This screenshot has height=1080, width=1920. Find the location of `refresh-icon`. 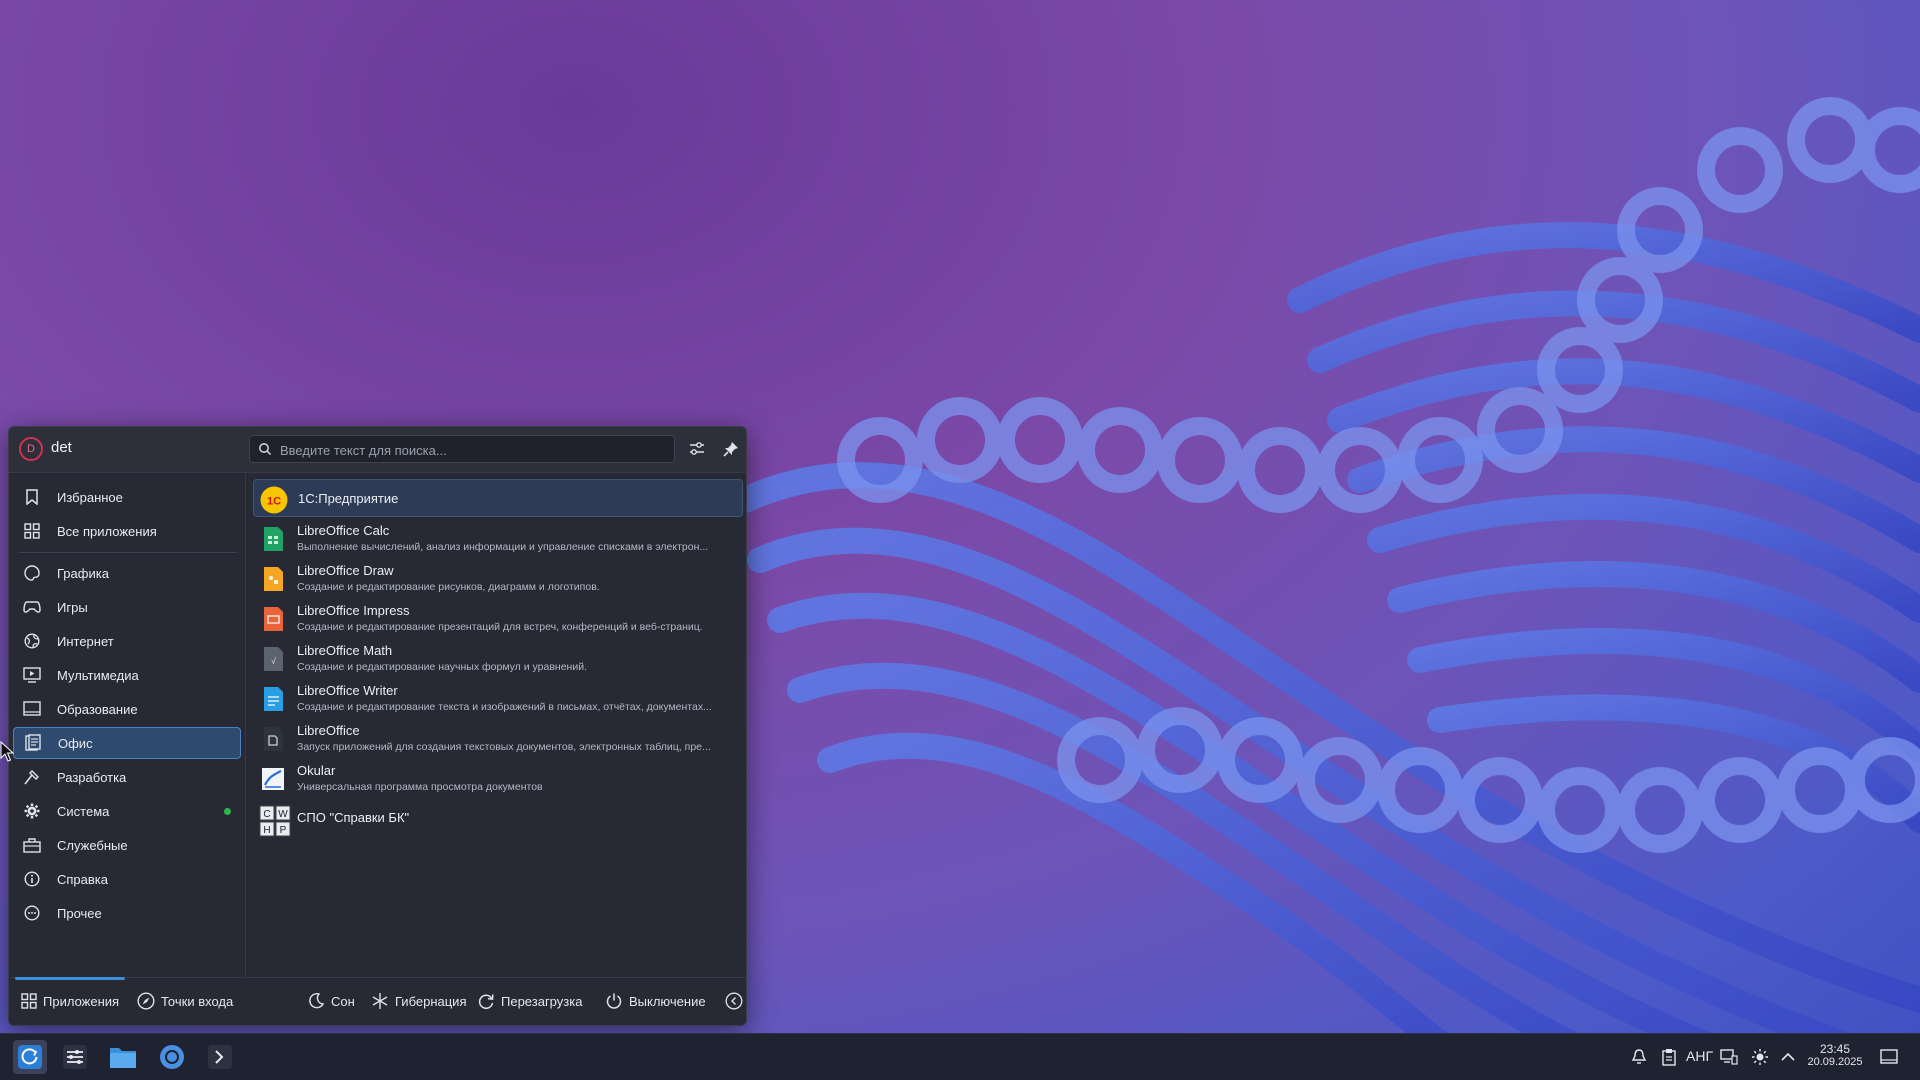

refresh-icon is located at coordinates (486, 1001).